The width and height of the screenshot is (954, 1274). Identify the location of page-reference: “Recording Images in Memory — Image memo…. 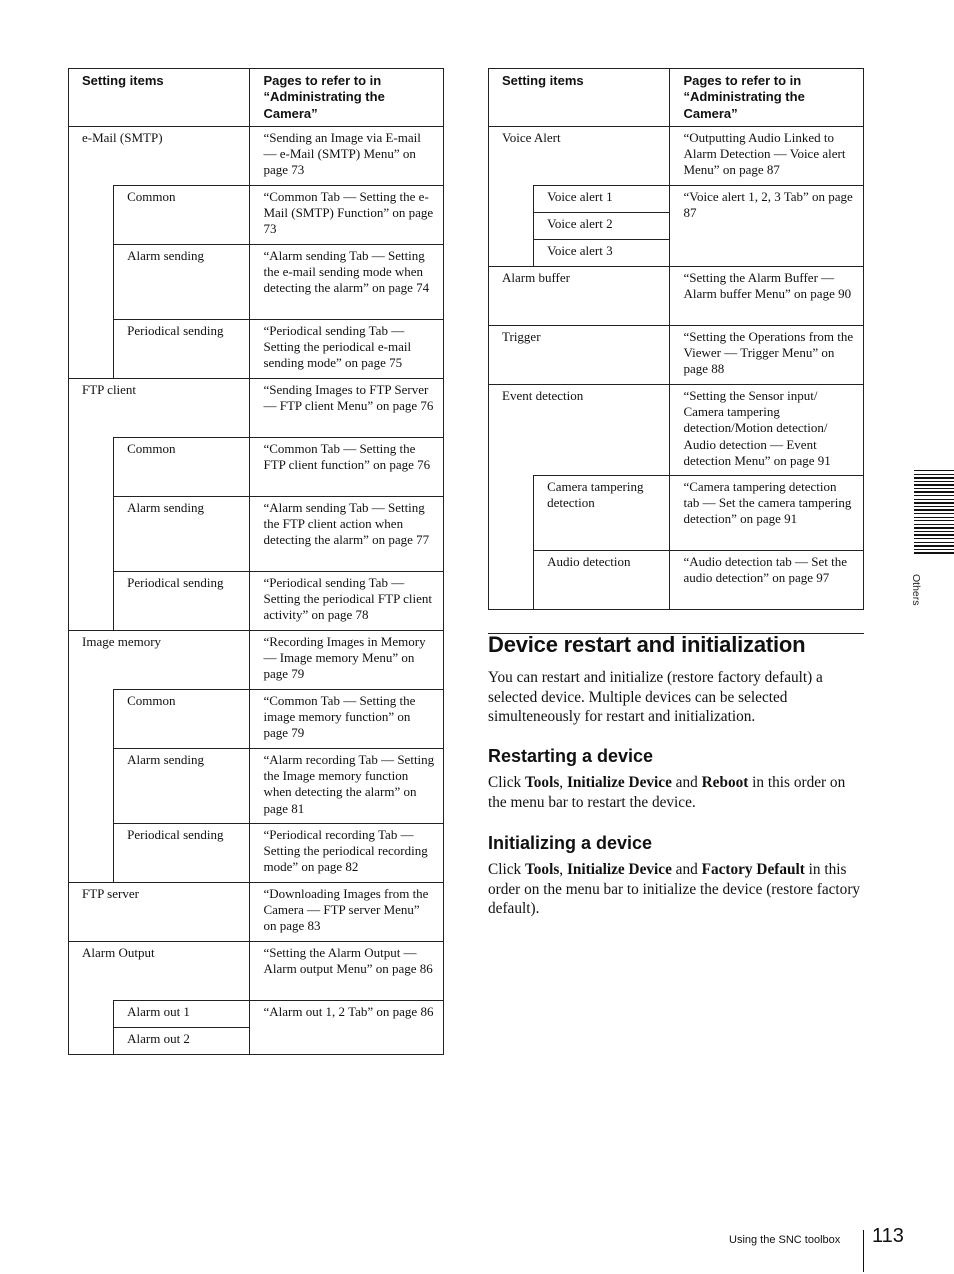
(346, 659).